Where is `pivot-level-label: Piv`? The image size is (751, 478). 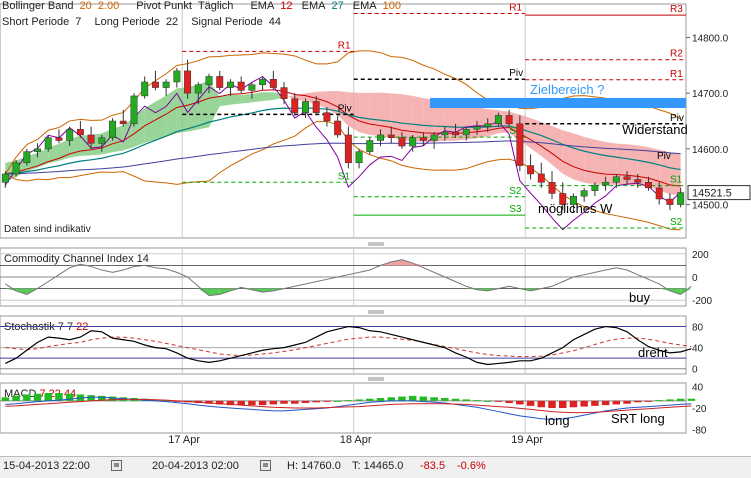
pivot-level-label: Piv is located at coordinates (516, 73).